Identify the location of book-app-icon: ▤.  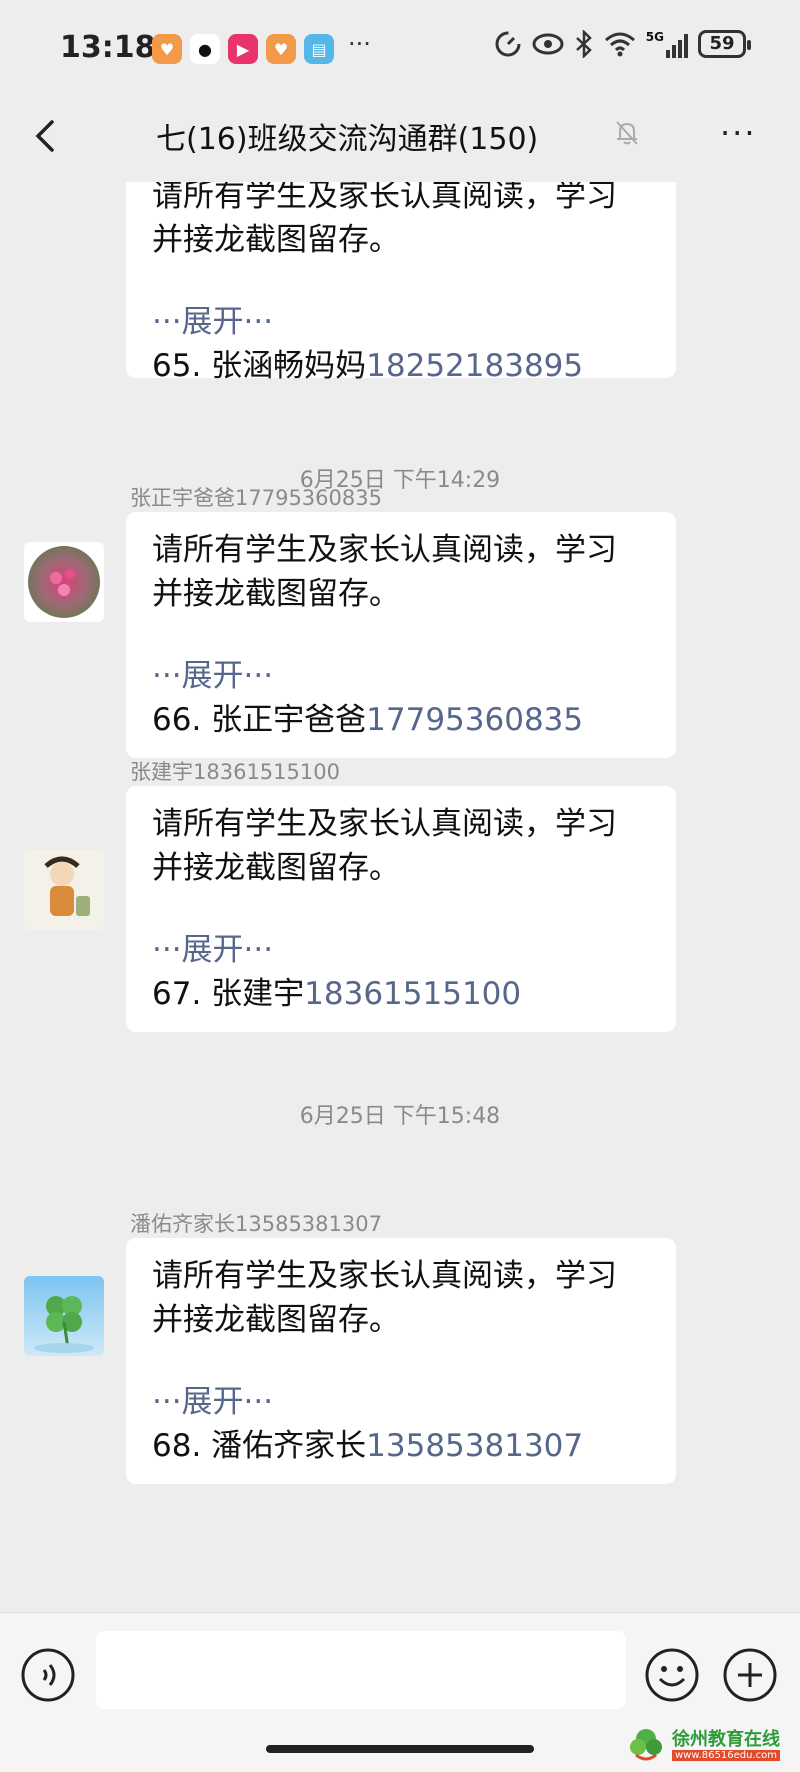
(319, 49).